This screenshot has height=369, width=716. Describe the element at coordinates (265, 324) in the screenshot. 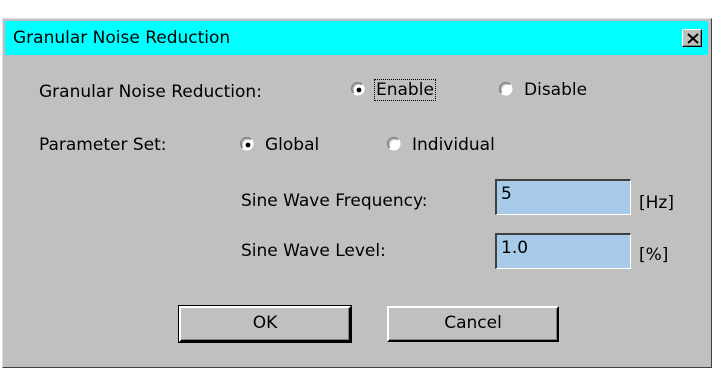

I see `ok-button: OK` at that location.